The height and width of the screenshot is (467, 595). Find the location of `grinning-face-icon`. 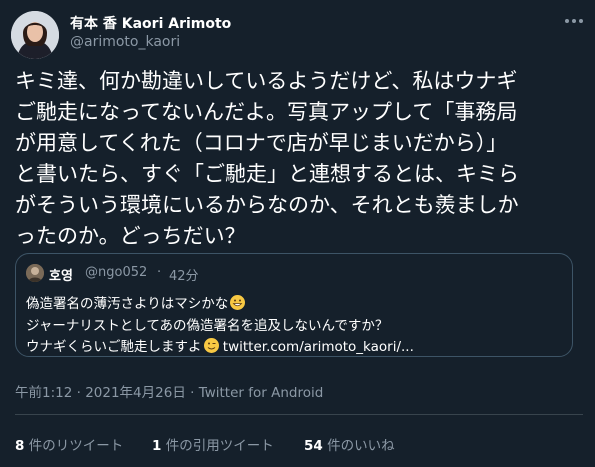

grinning-face-icon is located at coordinates (238, 302).